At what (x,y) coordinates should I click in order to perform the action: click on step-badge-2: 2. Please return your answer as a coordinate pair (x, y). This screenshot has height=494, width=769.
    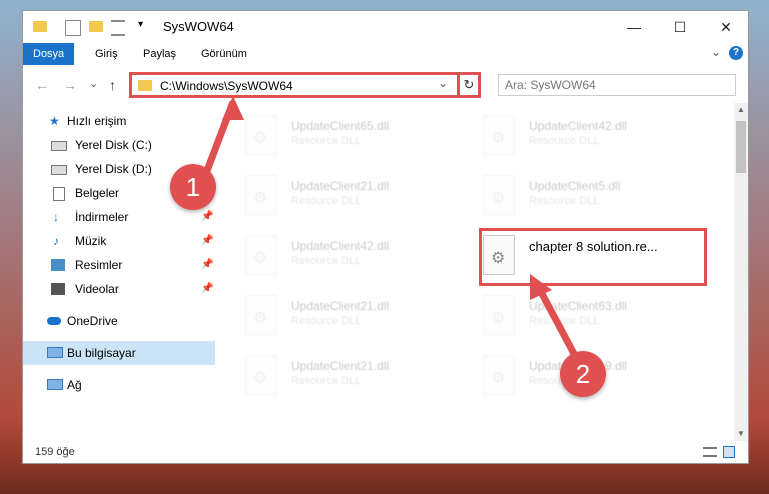
    Looking at the image, I should click on (583, 374).